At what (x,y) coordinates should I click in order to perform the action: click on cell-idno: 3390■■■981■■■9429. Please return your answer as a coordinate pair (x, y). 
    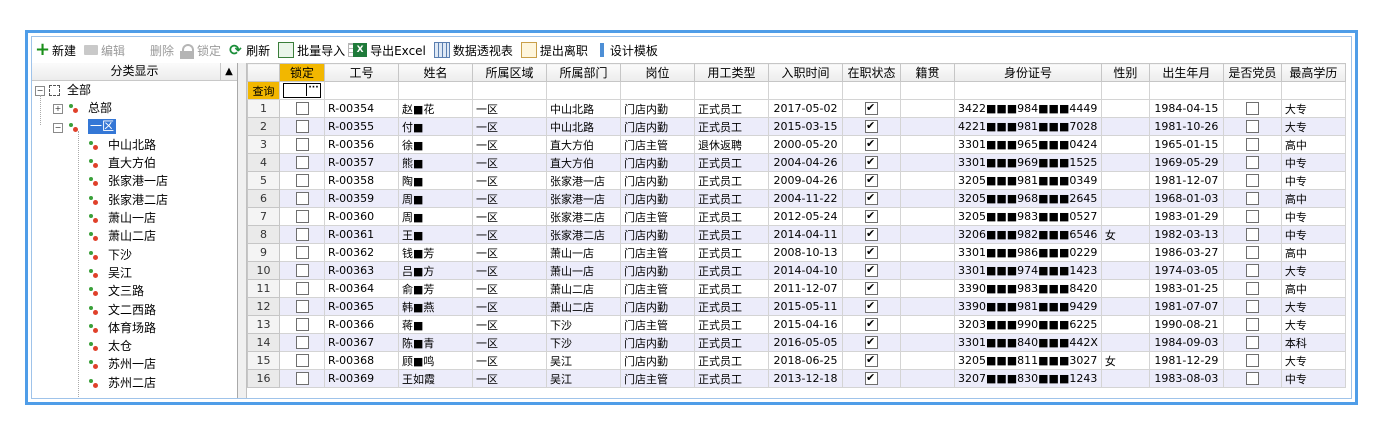
    Looking at the image, I should click on (1028, 306).